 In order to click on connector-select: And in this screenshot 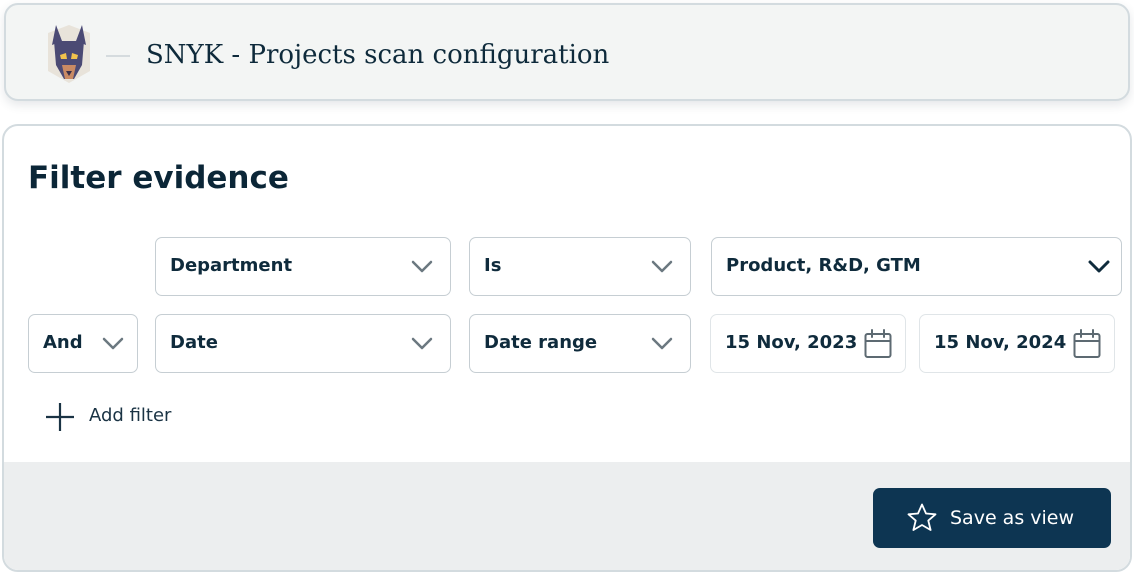, I will do `click(83, 343)`.